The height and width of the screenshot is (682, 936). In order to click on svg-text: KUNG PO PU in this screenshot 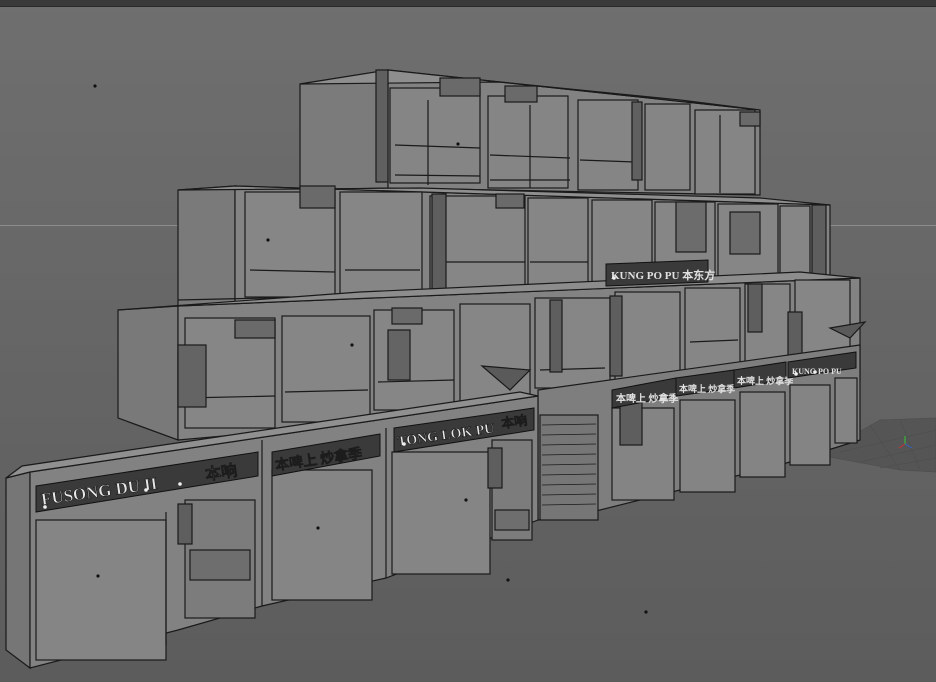, I will do `click(817, 371)`.